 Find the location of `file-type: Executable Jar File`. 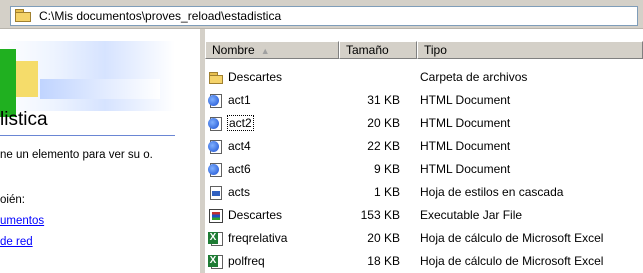

file-type: Executable Jar File is located at coordinates (471, 215).